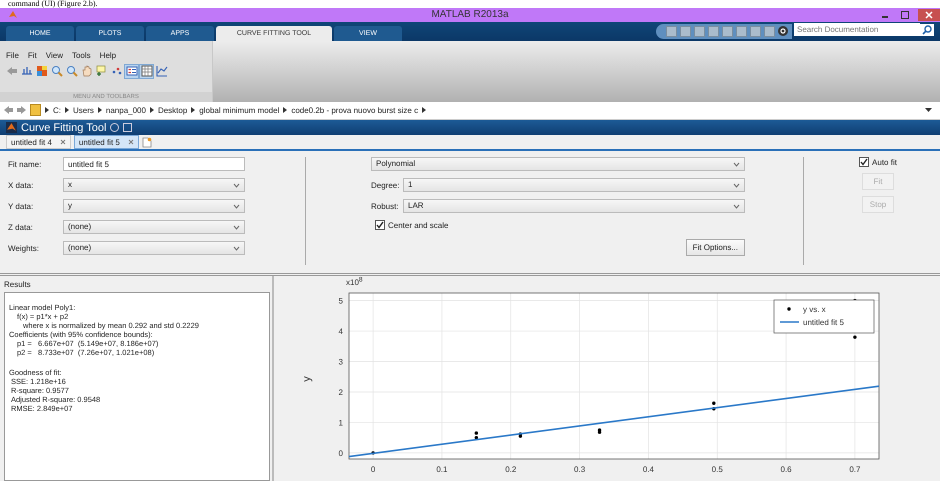 Image resolution: width=940 pixels, height=481 pixels. I want to click on y-tick-label: 5, so click(340, 301).